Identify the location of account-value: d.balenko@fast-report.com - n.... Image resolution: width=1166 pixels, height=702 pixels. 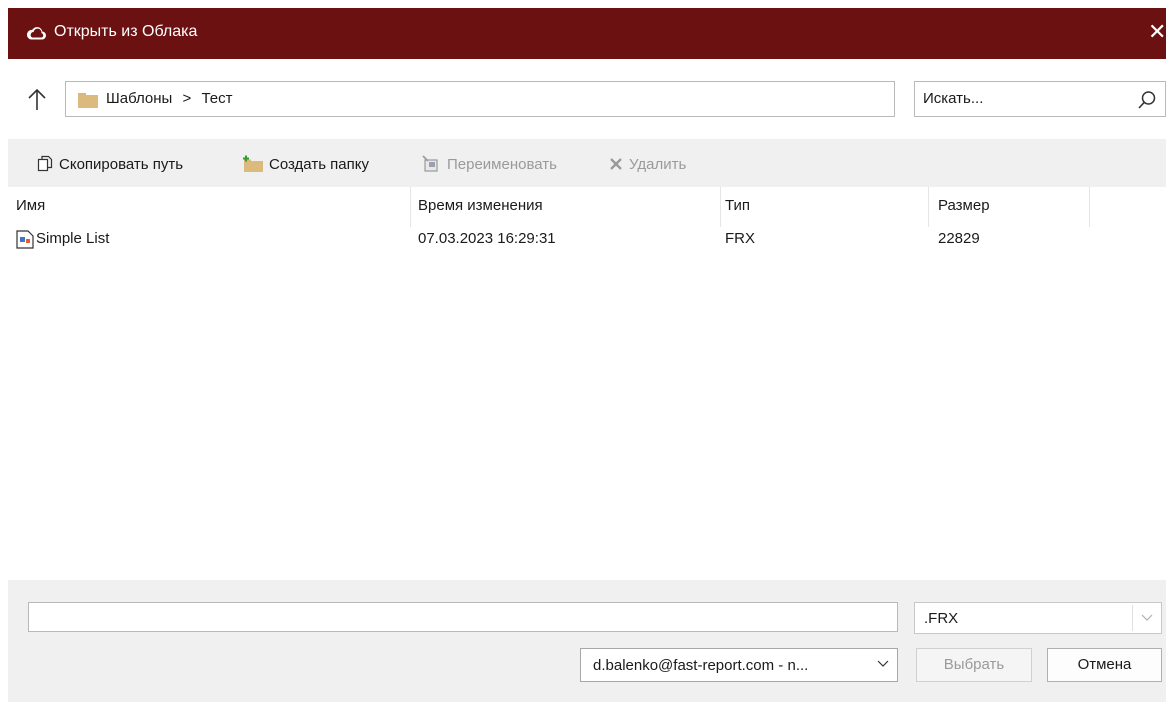
(701, 665).